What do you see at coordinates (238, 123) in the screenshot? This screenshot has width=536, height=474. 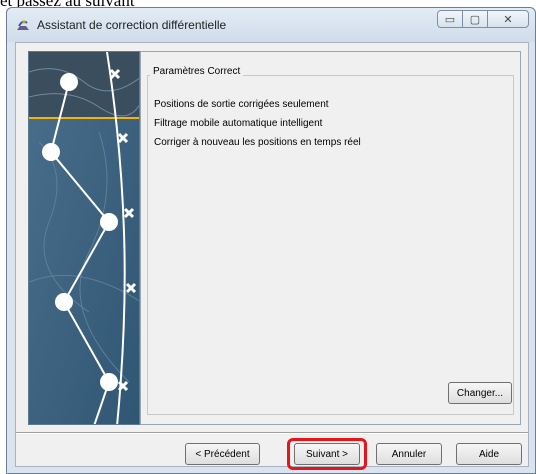 I see `option-smart-filtering: Filtrage mobile automatique intelligent` at bounding box center [238, 123].